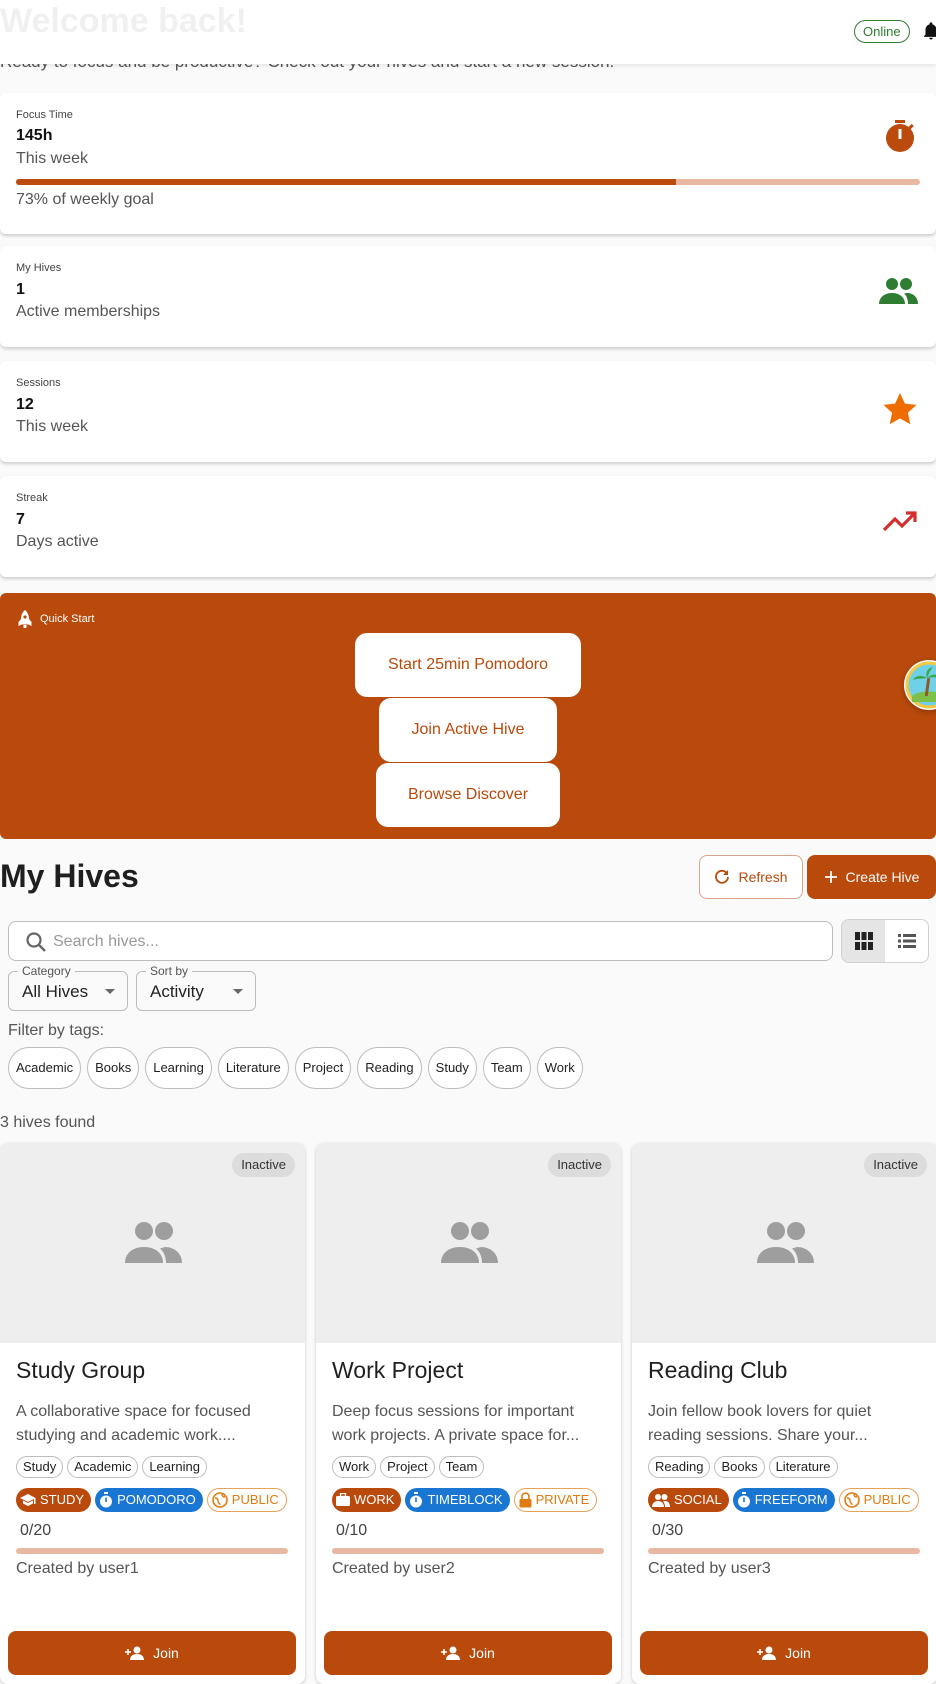  Describe the element at coordinates (468, 182) in the screenshot. I see `weekly-goal-progress-bar` at that location.